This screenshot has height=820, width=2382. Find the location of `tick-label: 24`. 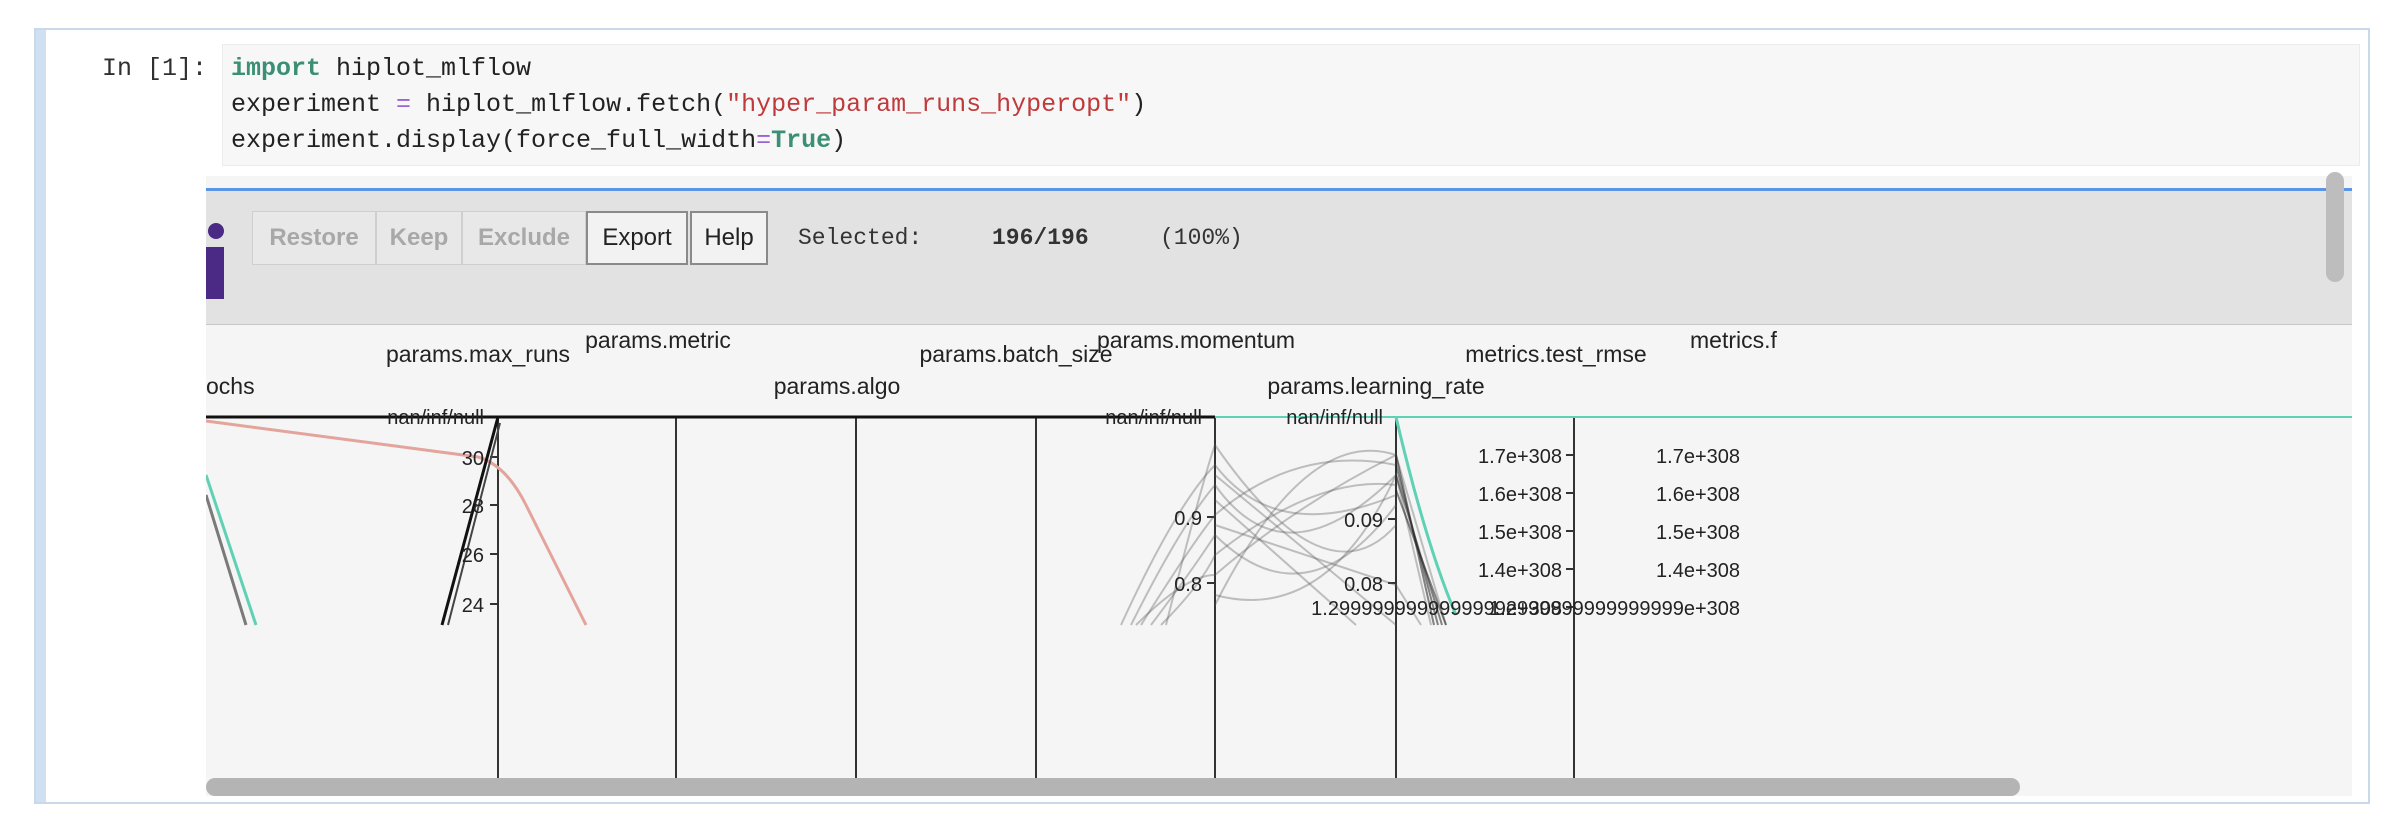

tick-label: 24 is located at coordinates (473, 606).